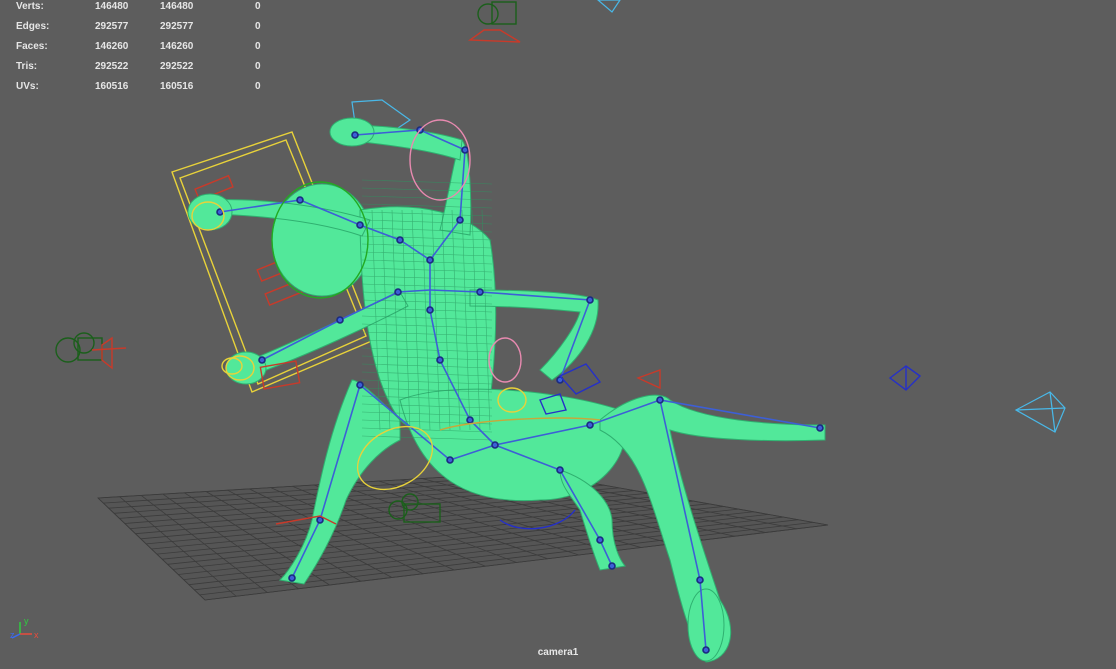 The image size is (1116, 669). I want to click on hud-value-selected: 146480, so click(177, 6).